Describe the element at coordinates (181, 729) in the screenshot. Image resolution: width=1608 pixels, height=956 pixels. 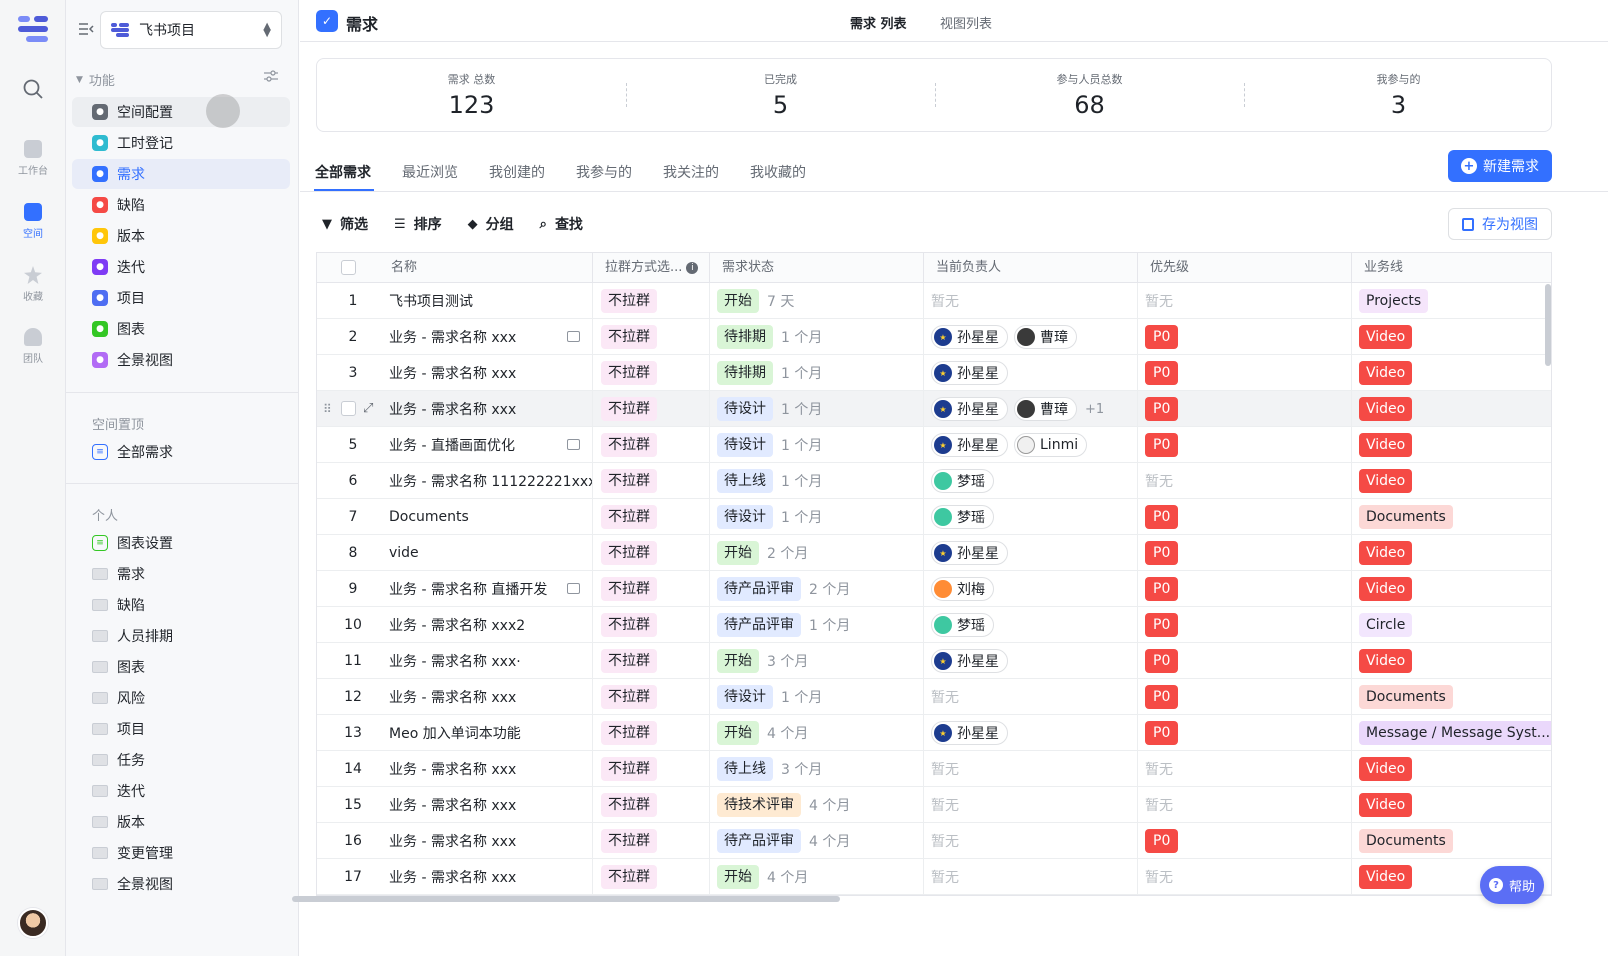
I see `sidebar-item-personal: 项目` at that location.